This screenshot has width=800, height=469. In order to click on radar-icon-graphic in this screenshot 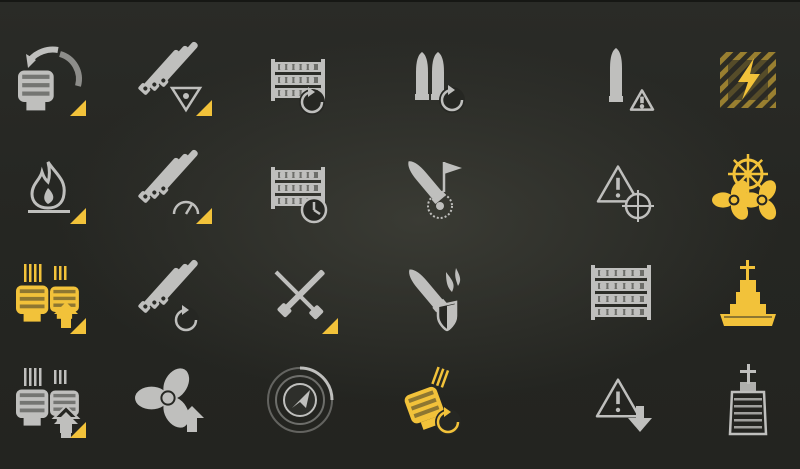, I will do `click(300, 399)`.